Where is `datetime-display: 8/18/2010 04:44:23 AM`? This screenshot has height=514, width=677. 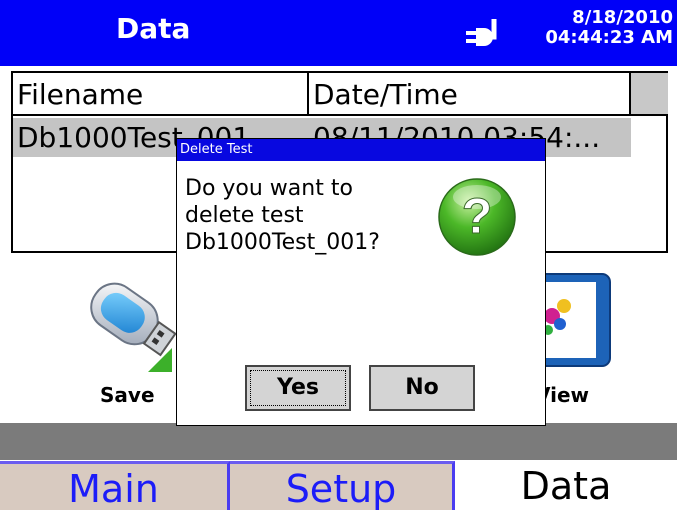 datetime-display: 8/18/2010 04:44:23 AM is located at coordinates (609, 28).